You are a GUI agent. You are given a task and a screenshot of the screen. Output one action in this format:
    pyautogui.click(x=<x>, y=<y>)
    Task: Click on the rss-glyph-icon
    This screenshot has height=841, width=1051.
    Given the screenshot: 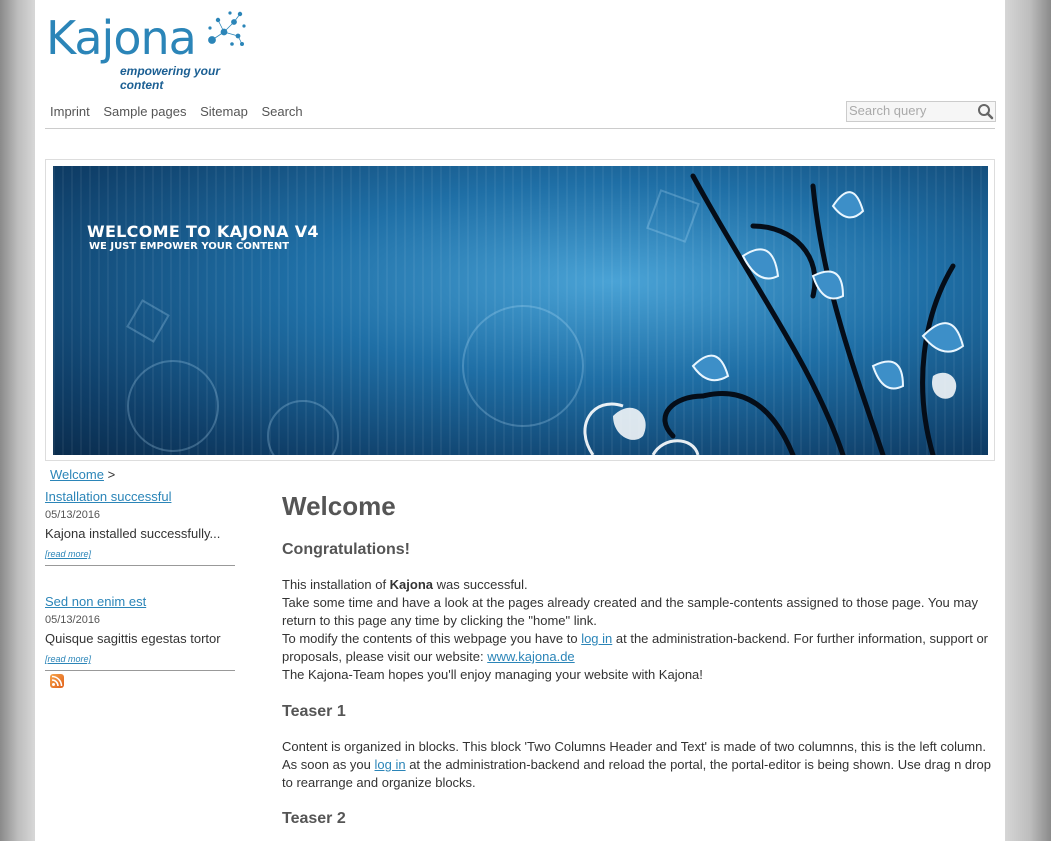 What is the action you would take?
    pyautogui.click(x=57, y=681)
    